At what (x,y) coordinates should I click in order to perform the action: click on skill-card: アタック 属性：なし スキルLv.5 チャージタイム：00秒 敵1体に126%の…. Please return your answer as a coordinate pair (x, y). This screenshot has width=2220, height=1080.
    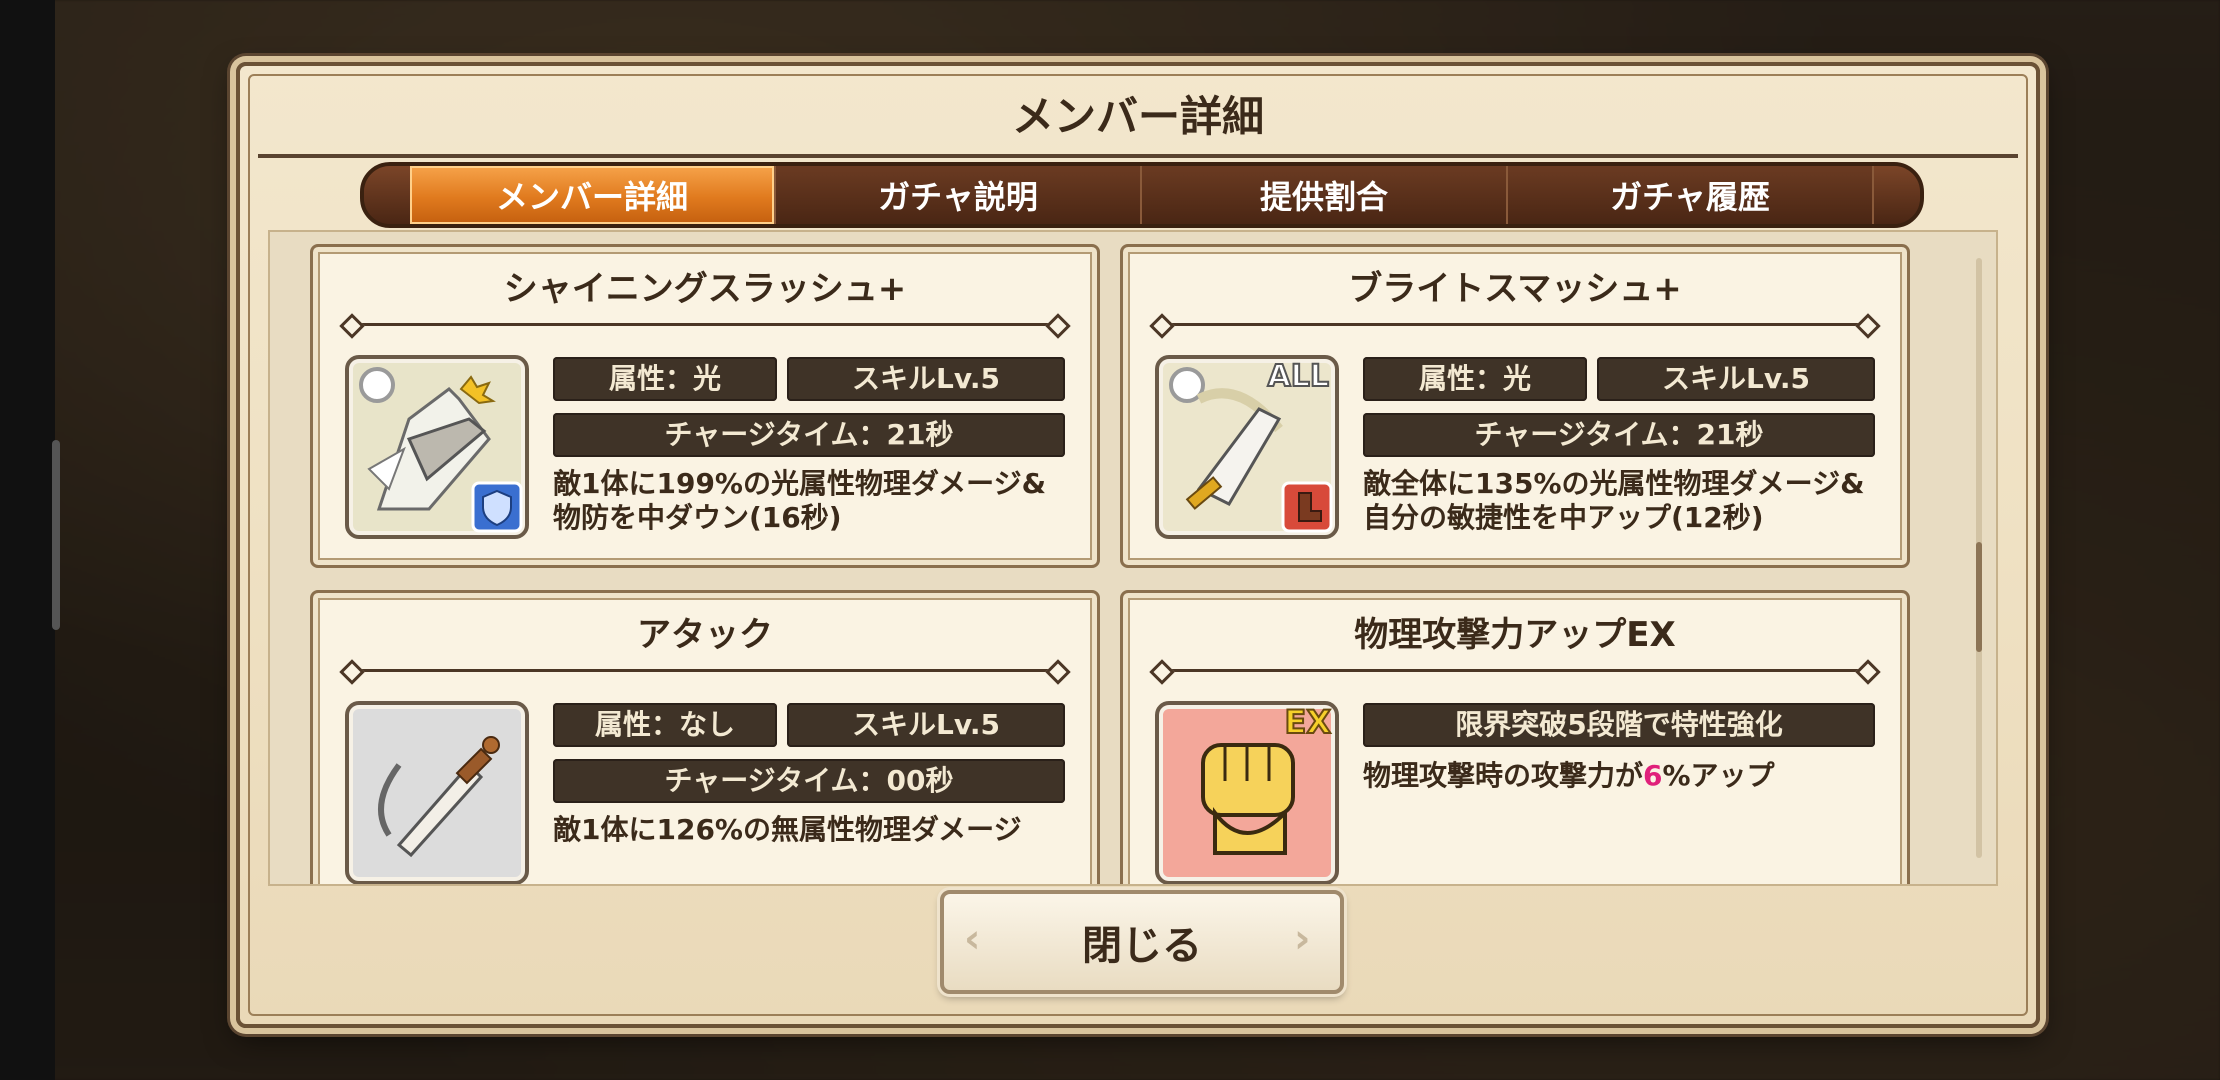
    Looking at the image, I should click on (705, 737).